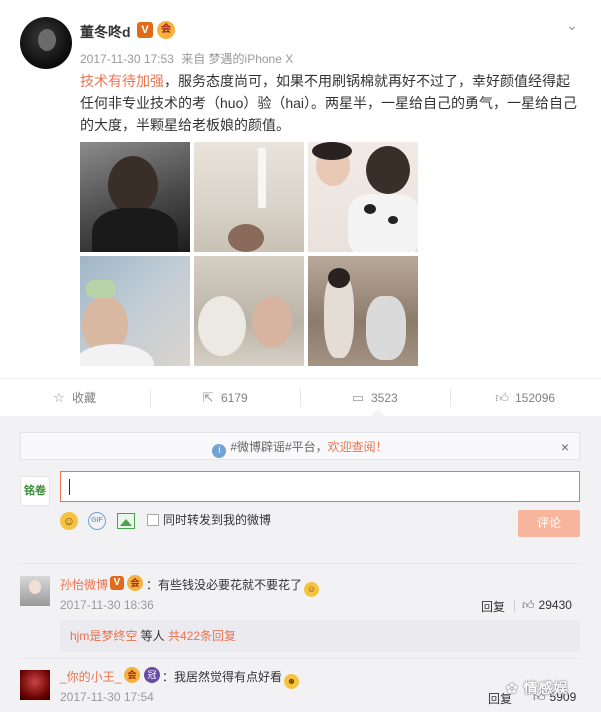 The image size is (601, 712). Describe the element at coordinates (103, 636) in the screenshot. I see `sub-reply-user: hjm是梦终空` at that location.